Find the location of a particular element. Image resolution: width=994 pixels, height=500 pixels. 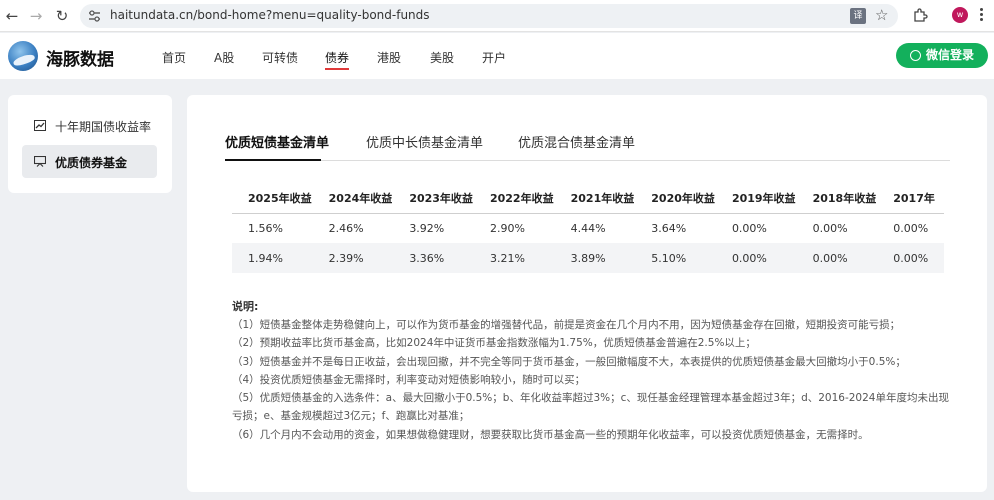

chat-bubble-icon is located at coordinates (915, 55).